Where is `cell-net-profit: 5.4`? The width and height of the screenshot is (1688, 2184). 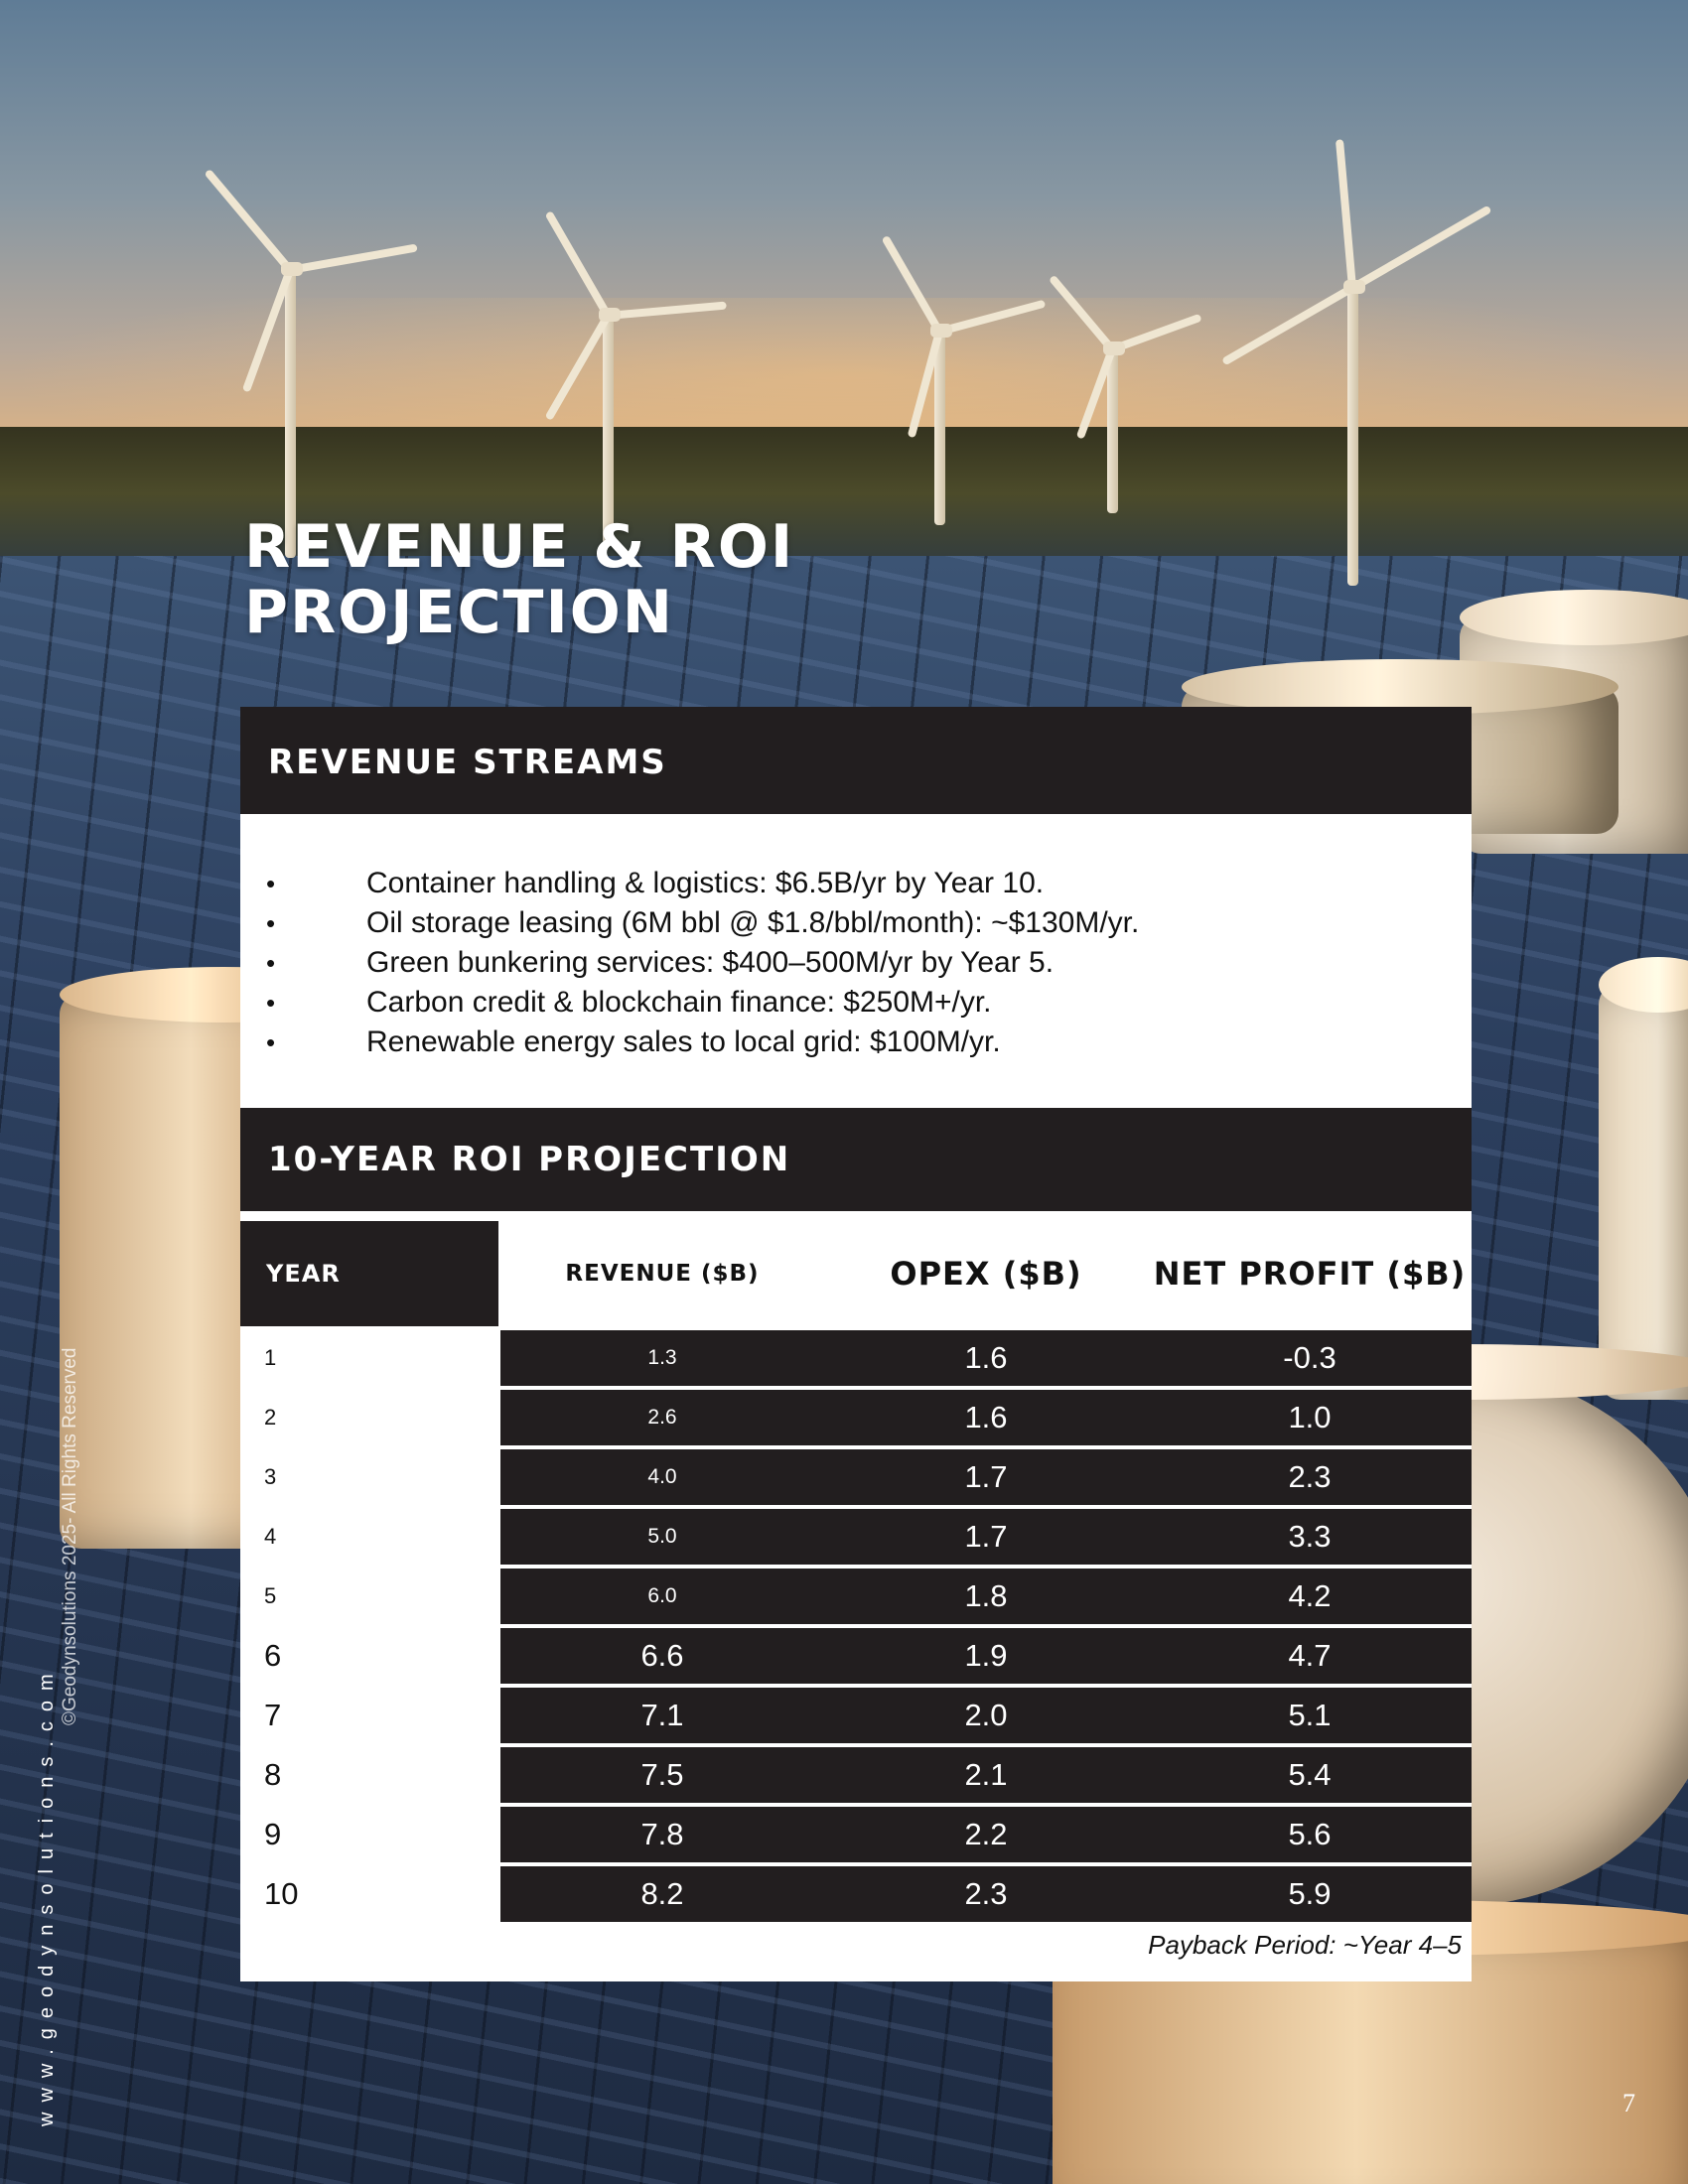
cell-net-profit: 5.4 is located at coordinates (1310, 1775).